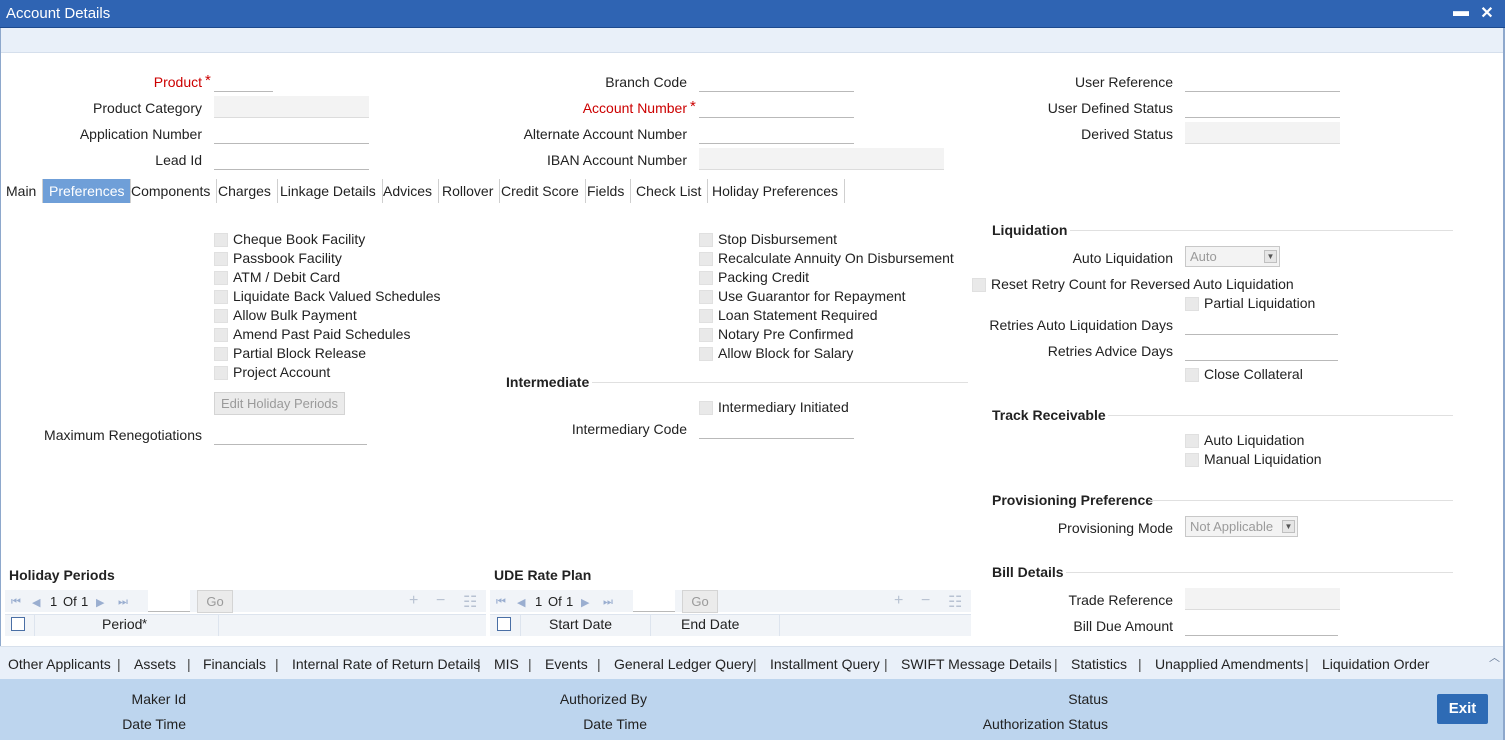  What do you see at coordinates (290, 434) in the screenshot?
I see `maximum-renegotiations-input` at bounding box center [290, 434].